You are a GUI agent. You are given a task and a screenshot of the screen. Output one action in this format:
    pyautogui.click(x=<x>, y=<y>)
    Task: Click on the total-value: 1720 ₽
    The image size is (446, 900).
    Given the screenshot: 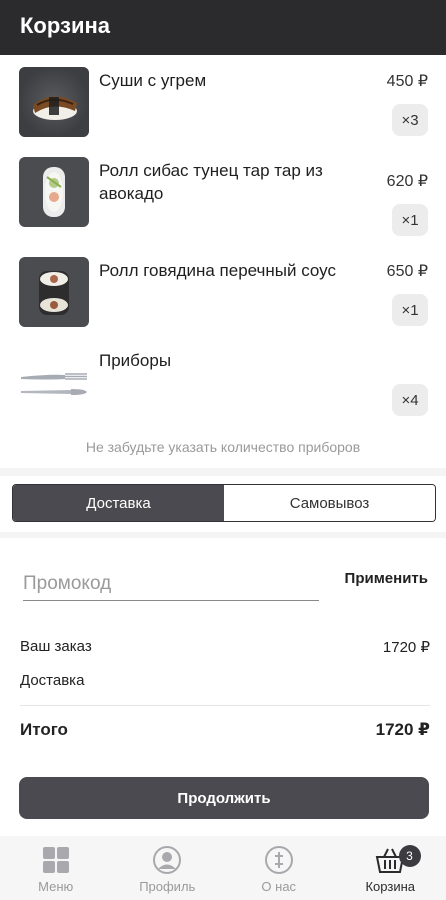 What is the action you would take?
    pyautogui.click(x=402, y=729)
    